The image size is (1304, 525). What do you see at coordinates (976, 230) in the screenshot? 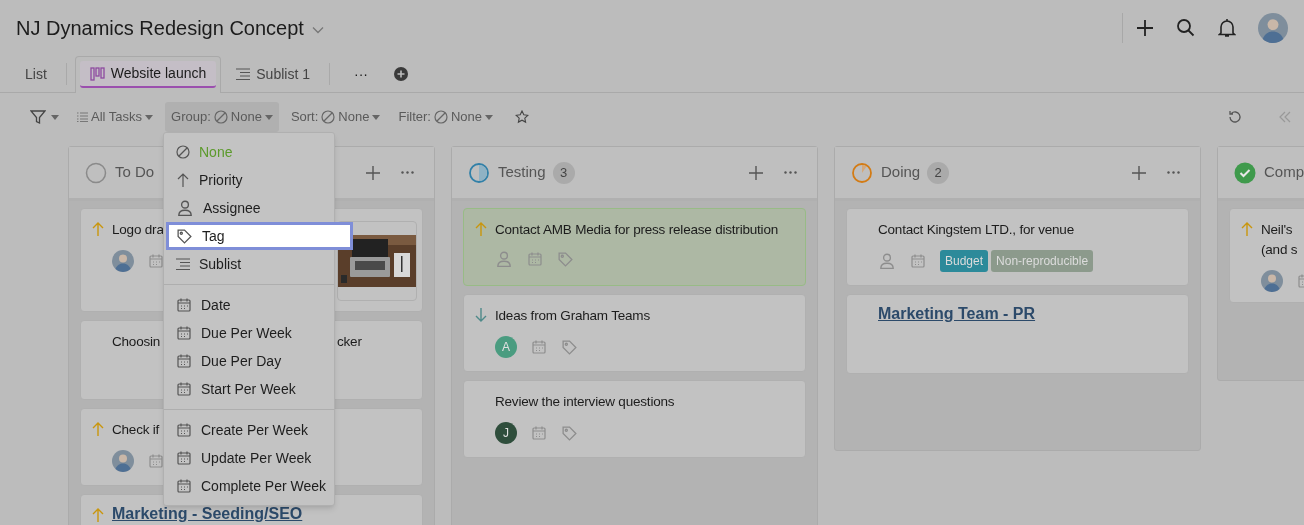
I see `task-title: Contact Kingstem LTD., for venue` at bounding box center [976, 230].